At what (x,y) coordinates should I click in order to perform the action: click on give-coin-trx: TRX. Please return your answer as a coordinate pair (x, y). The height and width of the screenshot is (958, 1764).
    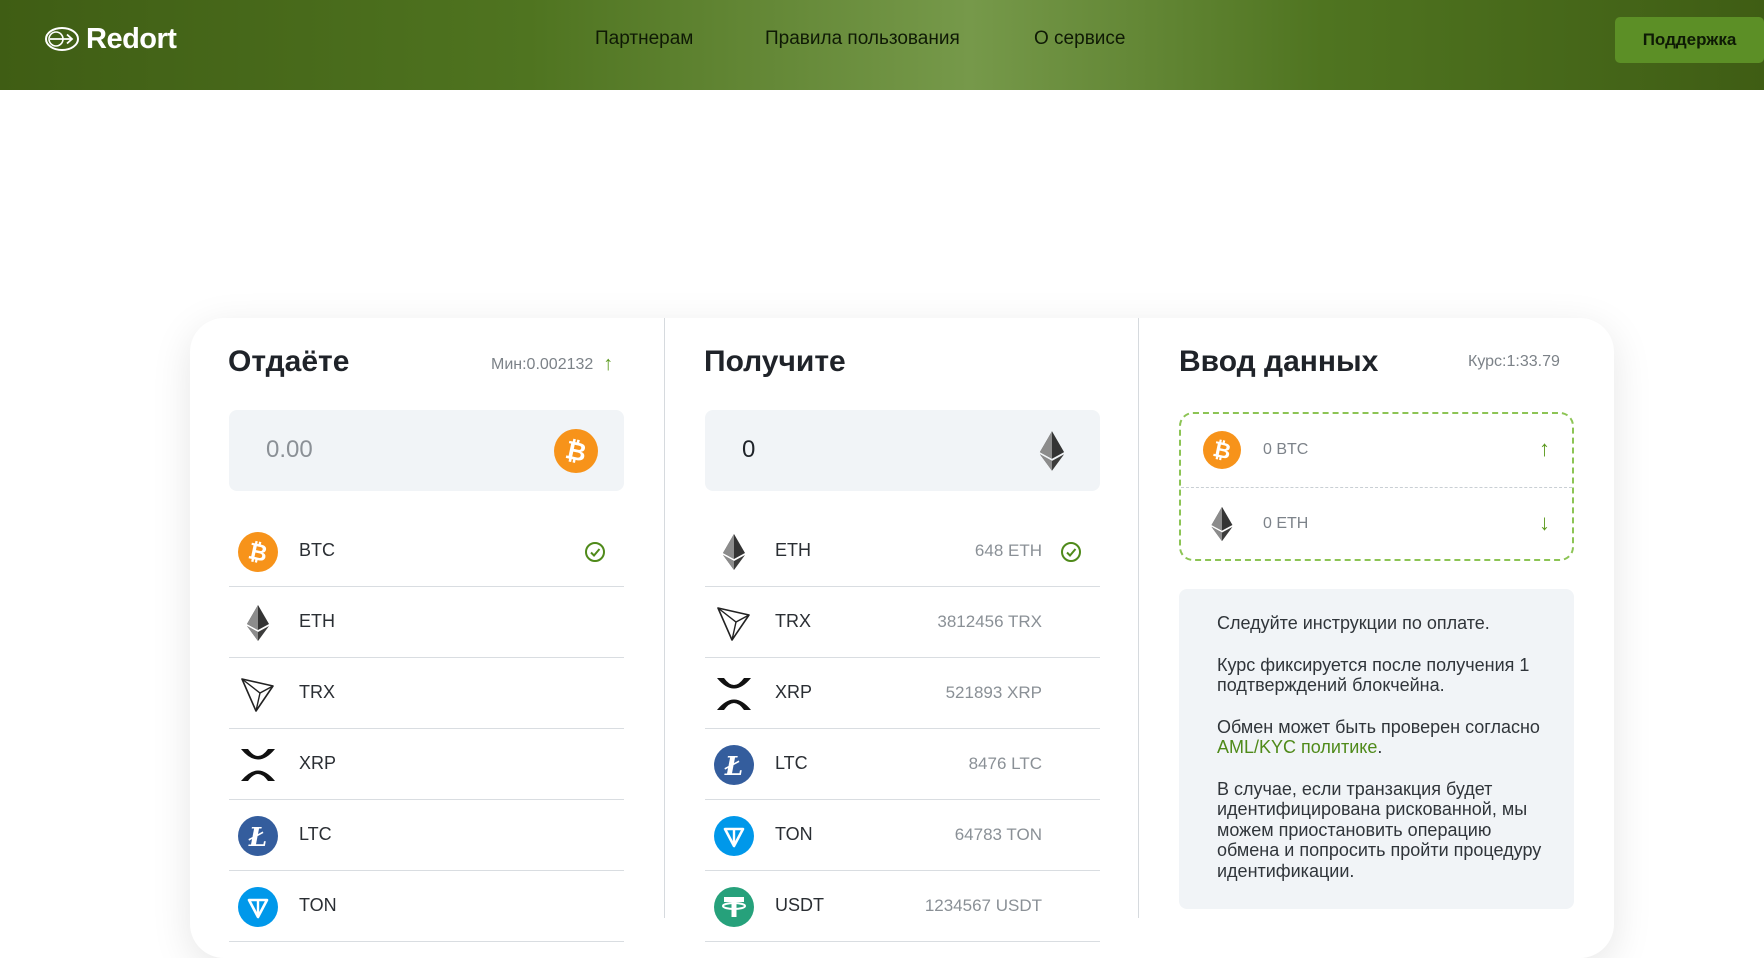
    Looking at the image, I should click on (426, 693).